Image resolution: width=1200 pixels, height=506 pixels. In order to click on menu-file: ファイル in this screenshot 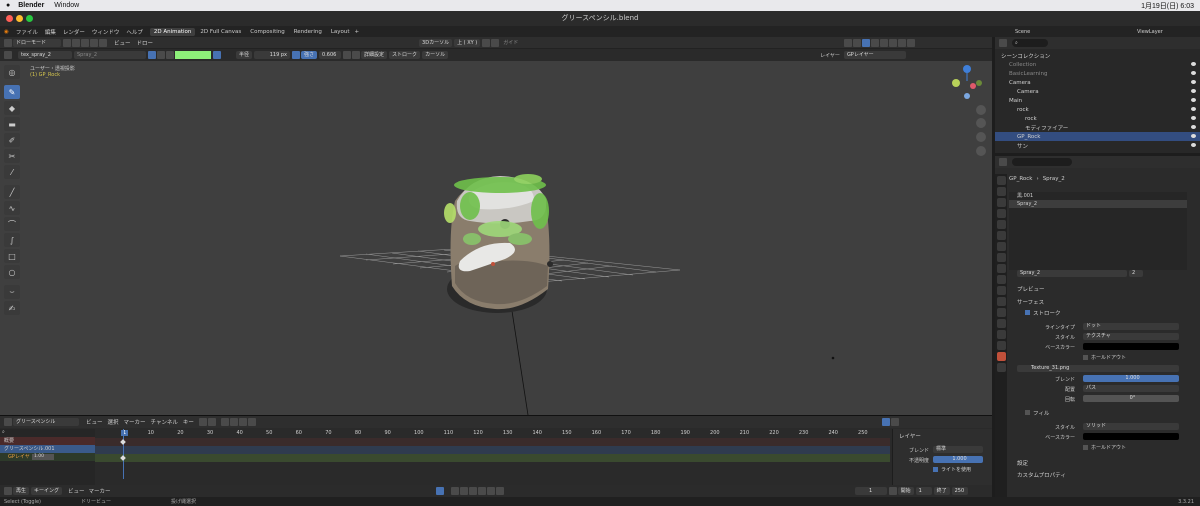, I will do `click(27, 32)`.